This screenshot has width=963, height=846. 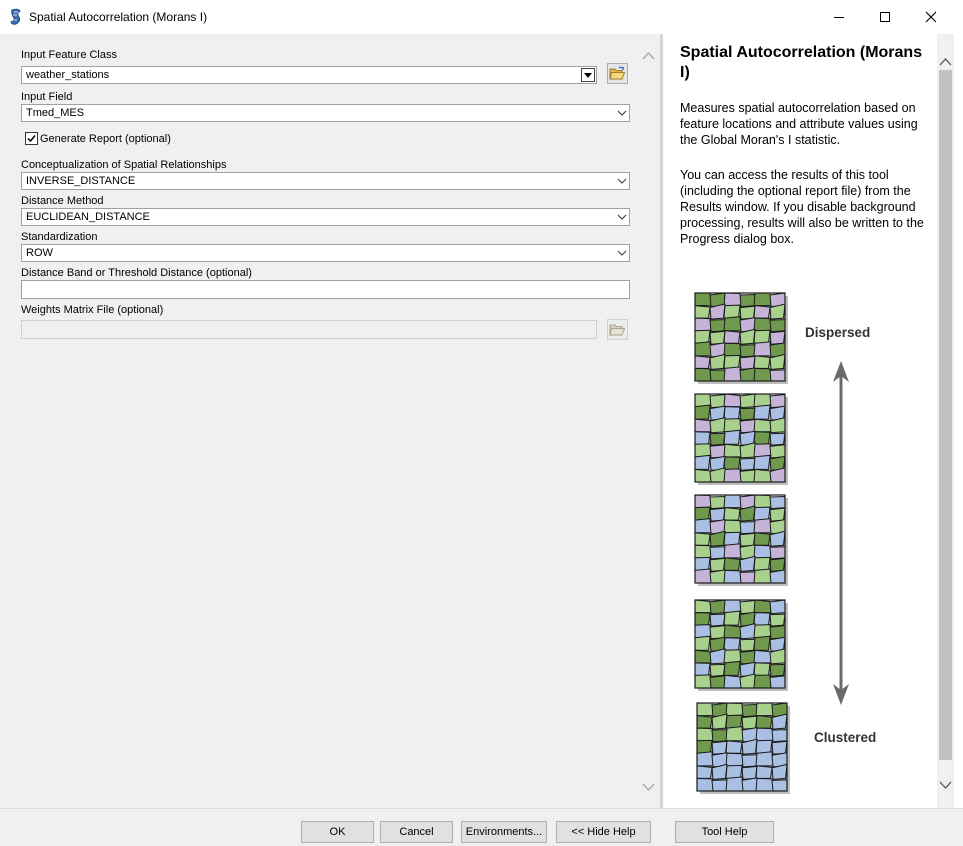 I want to click on distance-method-select: EUCLIDEAN_DISTANCE, so click(x=325, y=217).